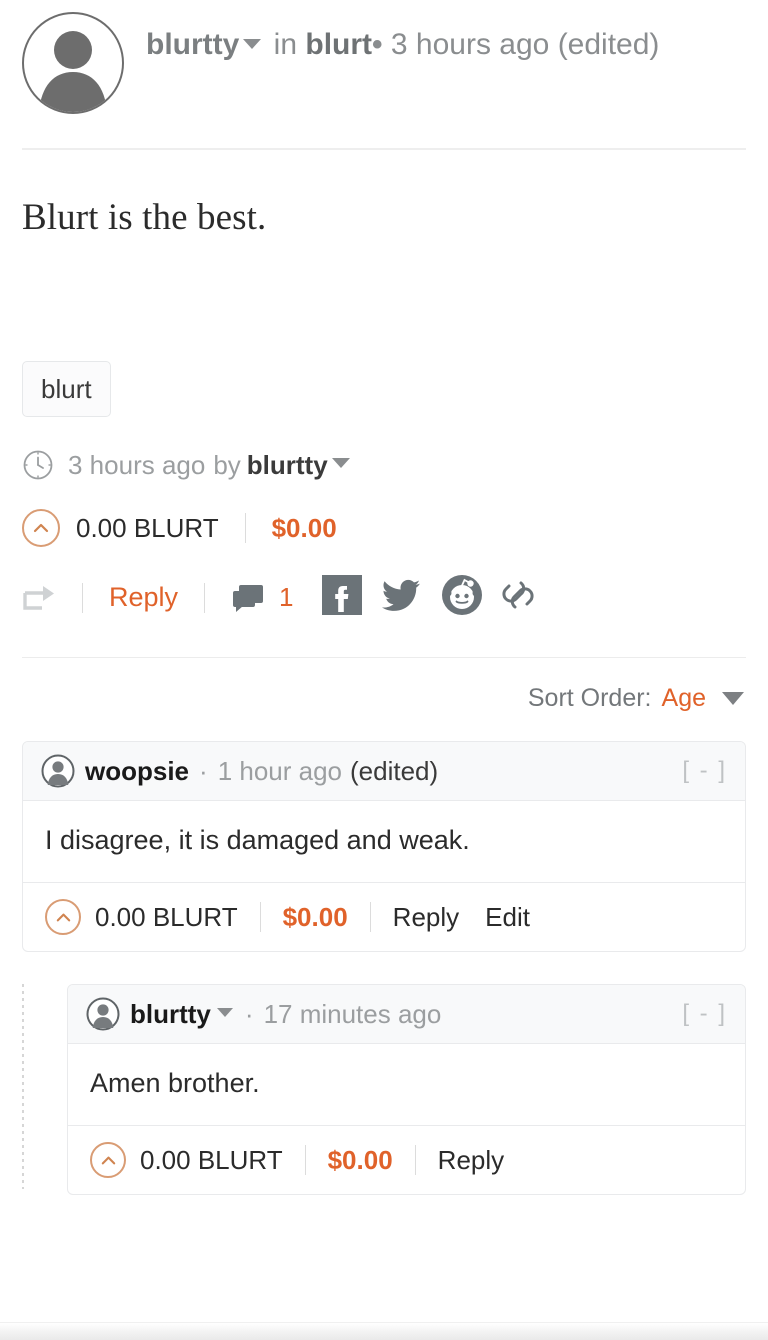  Describe the element at coordinates (462, 597) in the screenshot. I see `reddit-icon` at that location.